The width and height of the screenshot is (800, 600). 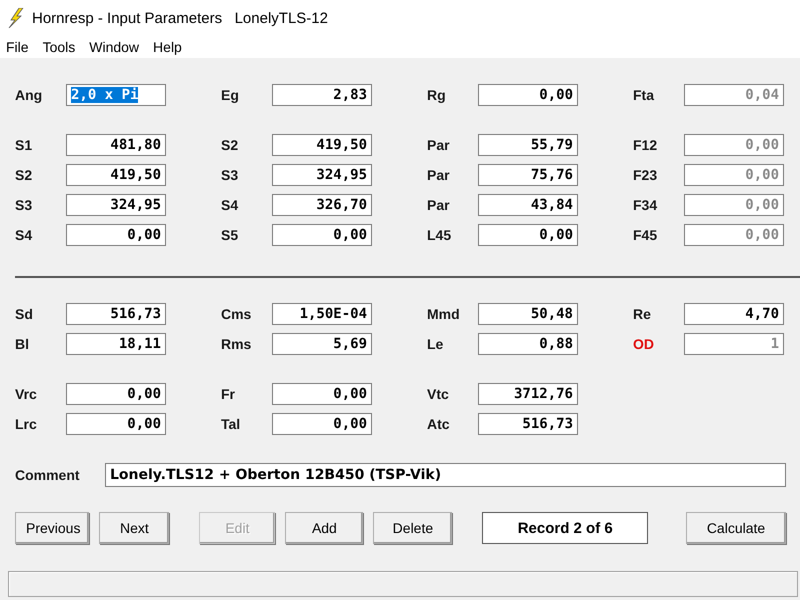 I want to click on input-field: 5,69, so click(x=322, y=344).